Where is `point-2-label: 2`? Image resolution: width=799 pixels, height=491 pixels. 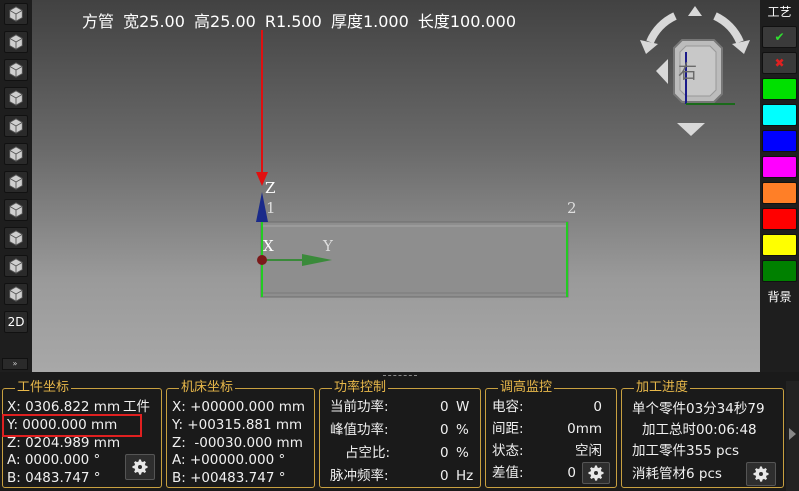
point-2-label: 2 is located at coordinates (572, 208).